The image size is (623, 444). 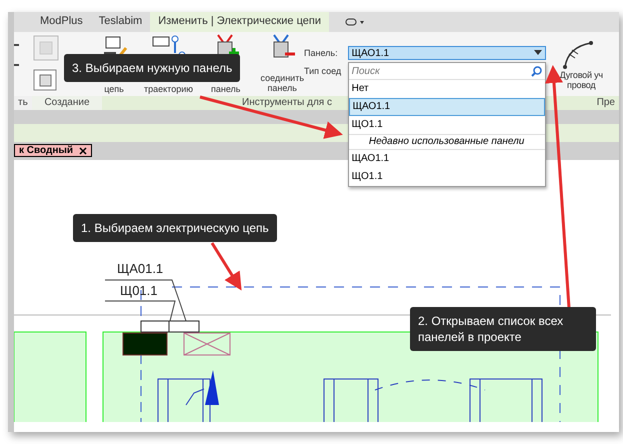 I want to click on caret-icon, so click(x=538, y=53).